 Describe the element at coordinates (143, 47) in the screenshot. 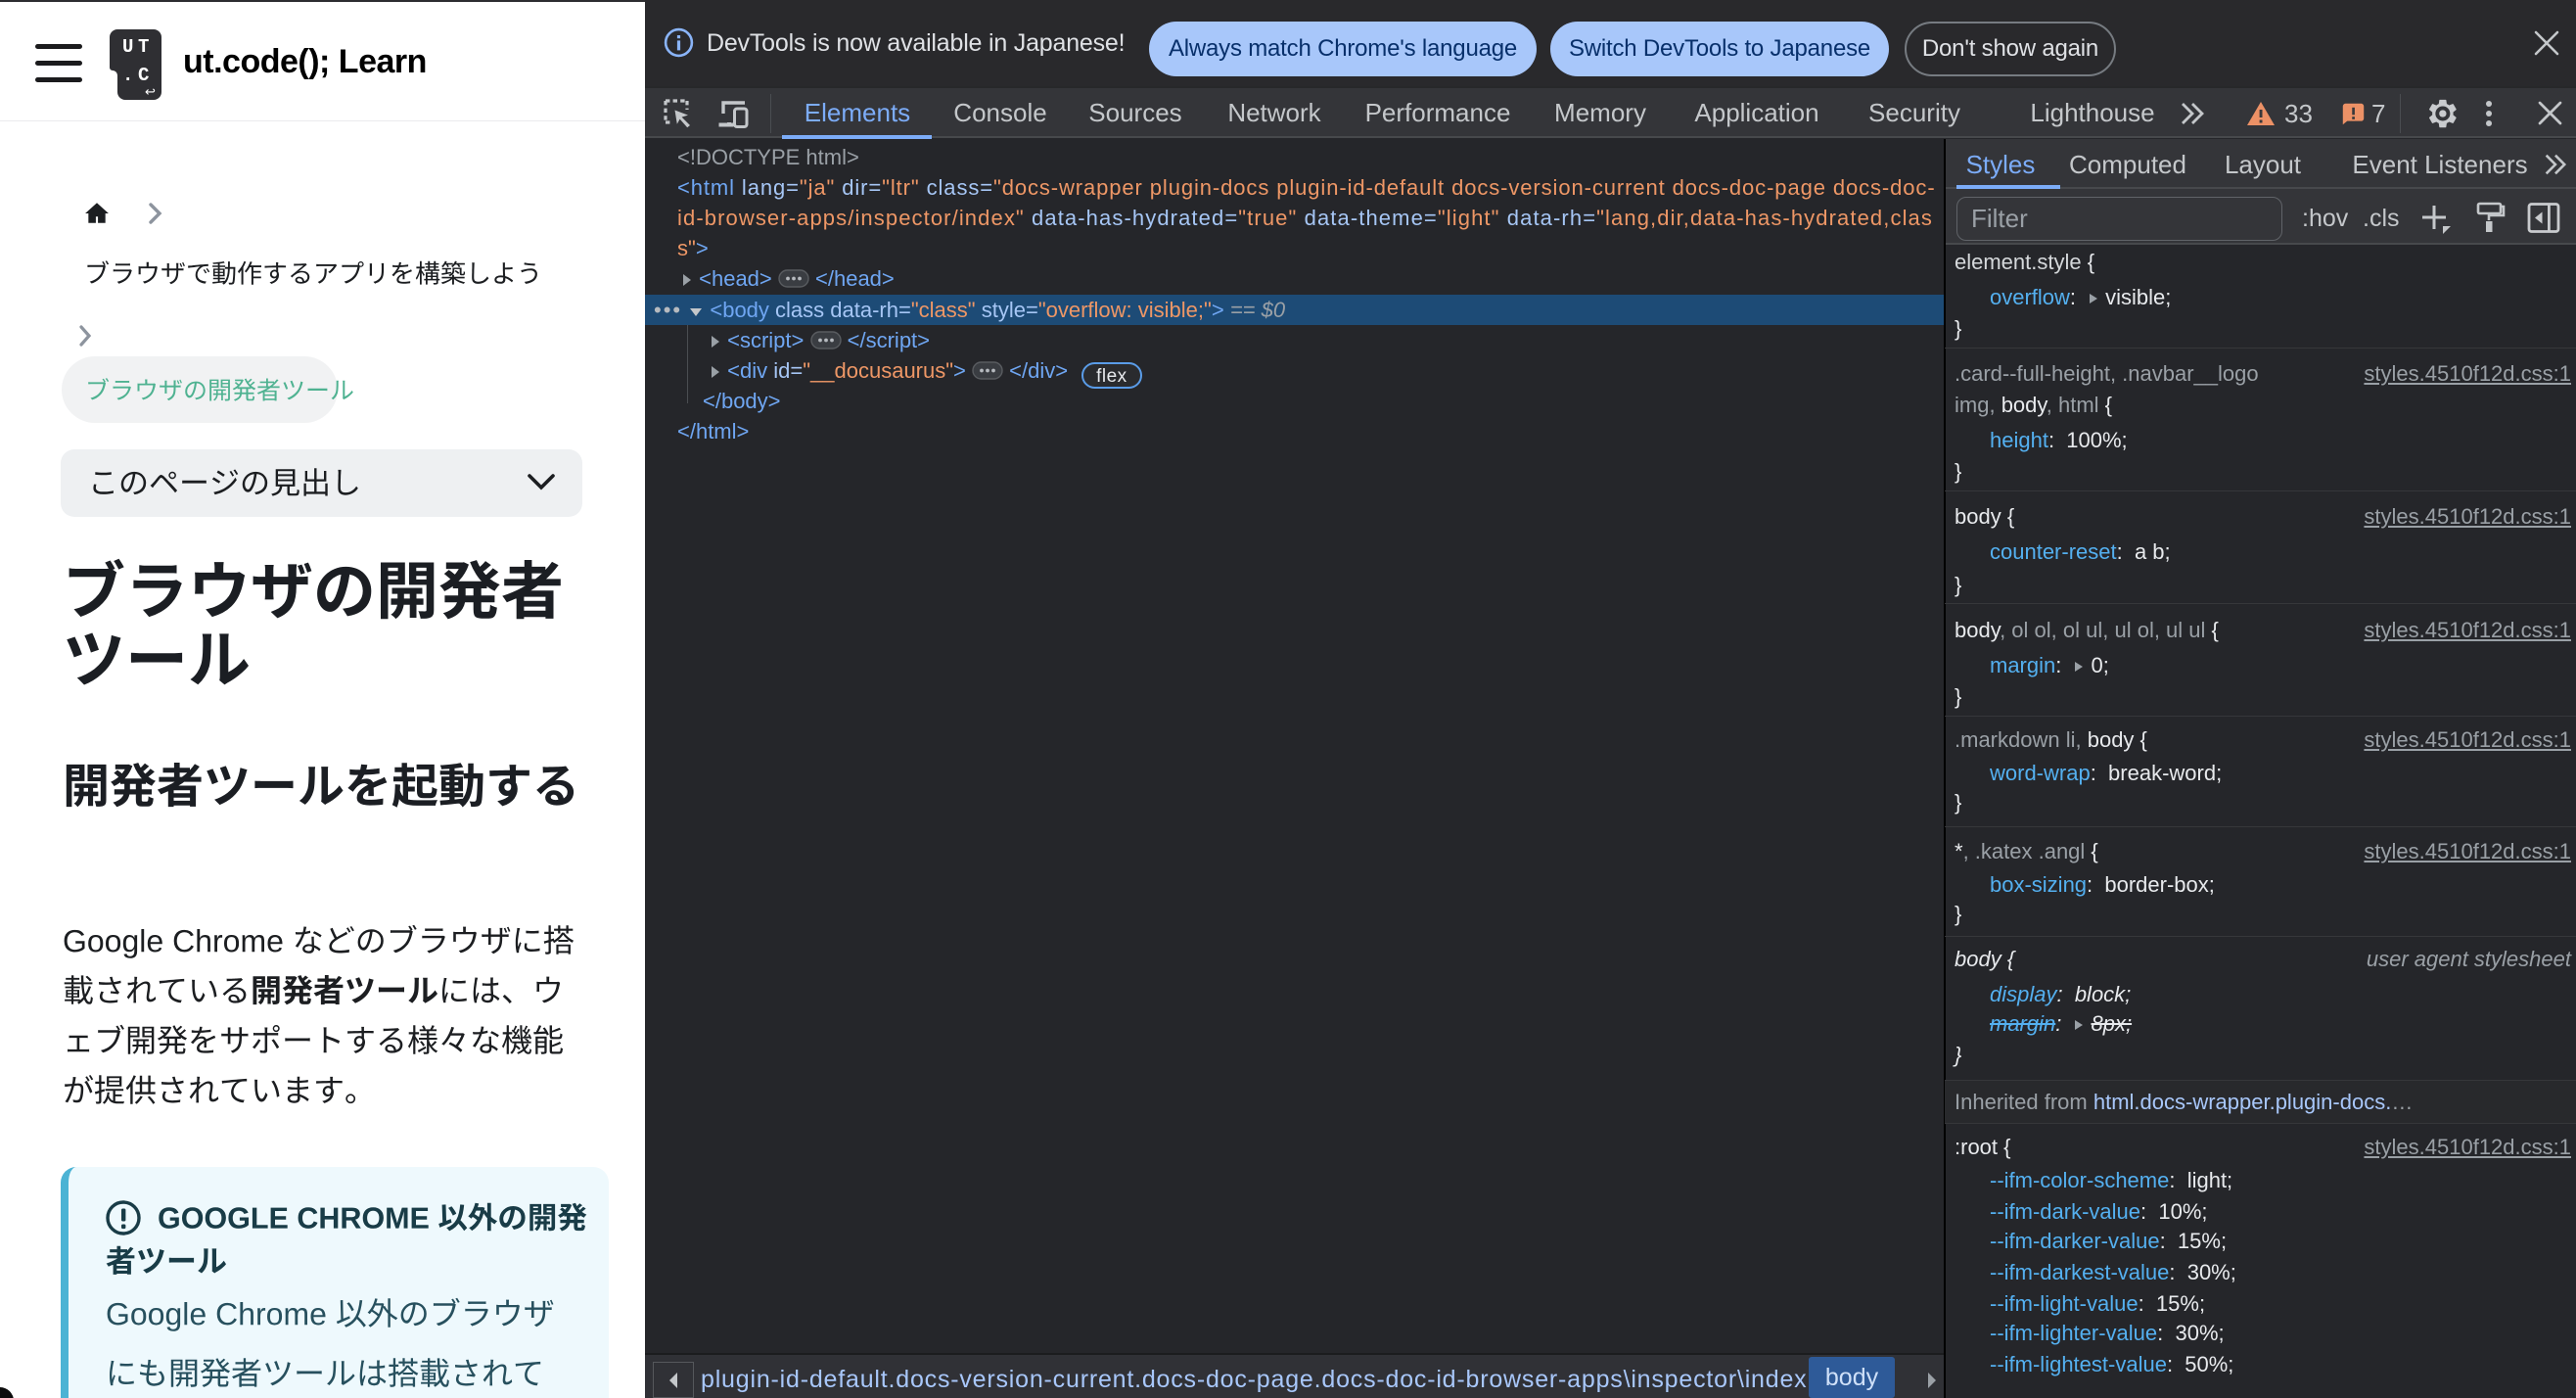

I see `svg-text: T` at that location.